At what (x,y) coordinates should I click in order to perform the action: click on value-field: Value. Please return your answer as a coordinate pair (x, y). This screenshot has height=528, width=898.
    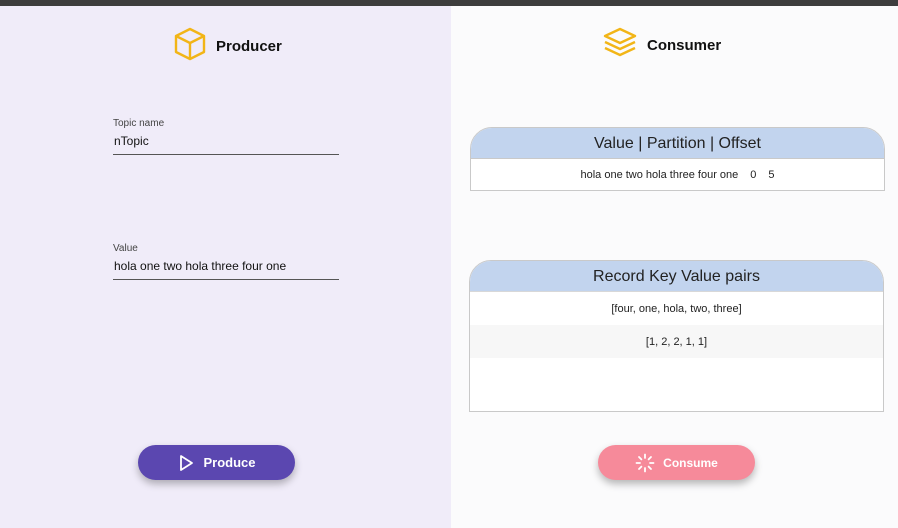
    Looking at the image, I should click on (226, 261).